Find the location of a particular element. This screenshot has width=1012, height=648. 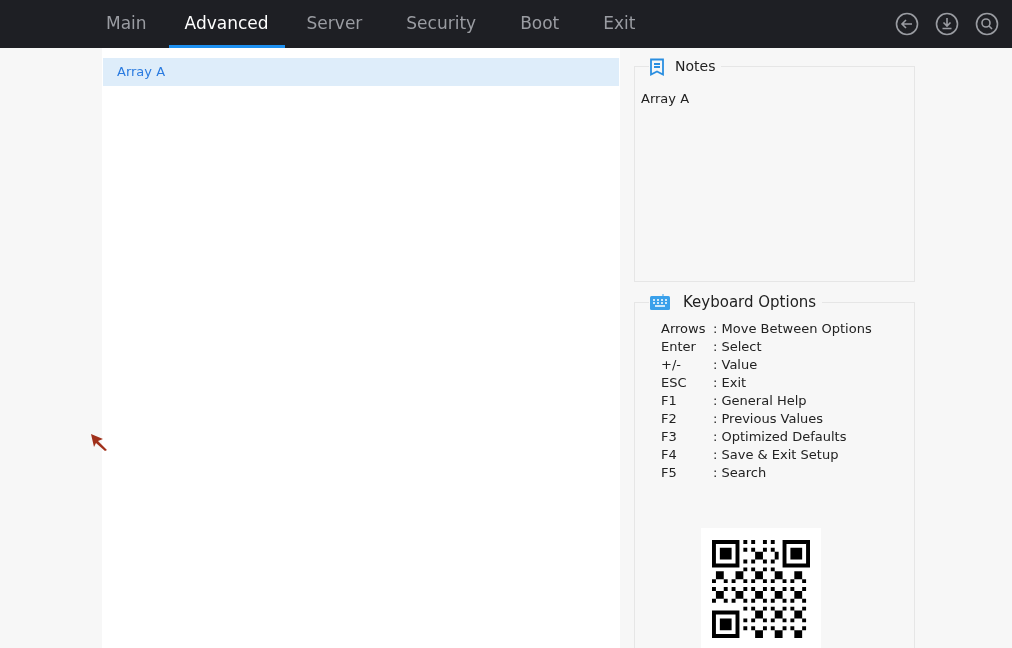

key-action: : General Help is located at coordinates (760, 401).